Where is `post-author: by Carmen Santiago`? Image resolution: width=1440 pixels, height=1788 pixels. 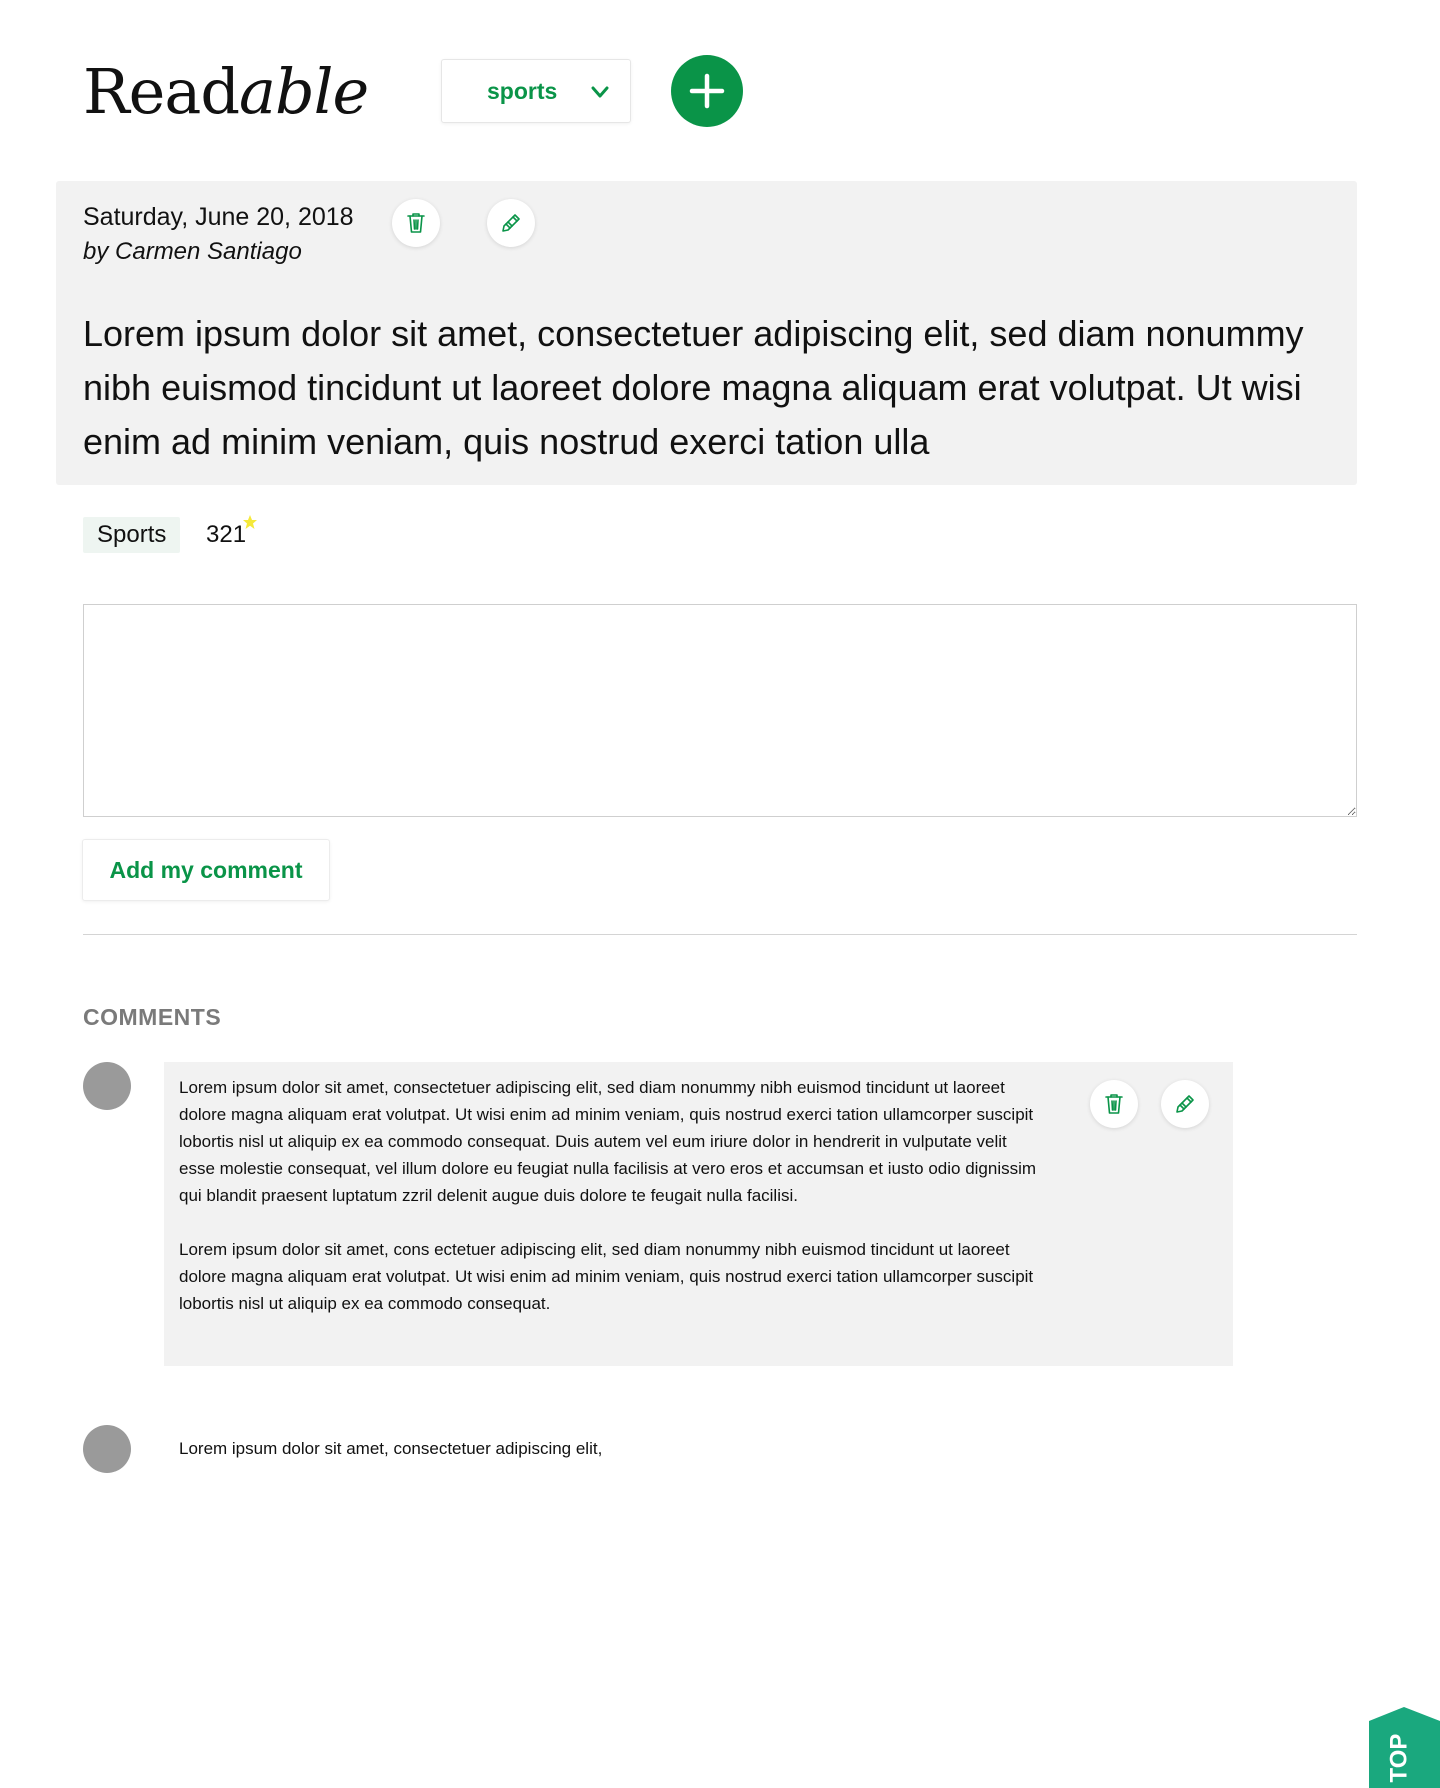 post-author: by Carmen Santiago is located at coordinates (192, 251).